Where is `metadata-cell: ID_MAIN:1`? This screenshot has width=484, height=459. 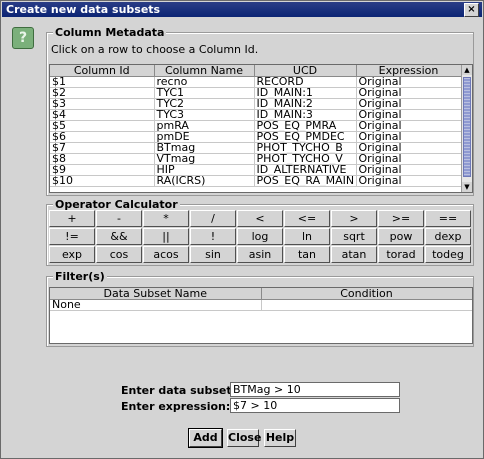 metadata-cell: ID_MAIN:1 is located at coordinates (305, 93).